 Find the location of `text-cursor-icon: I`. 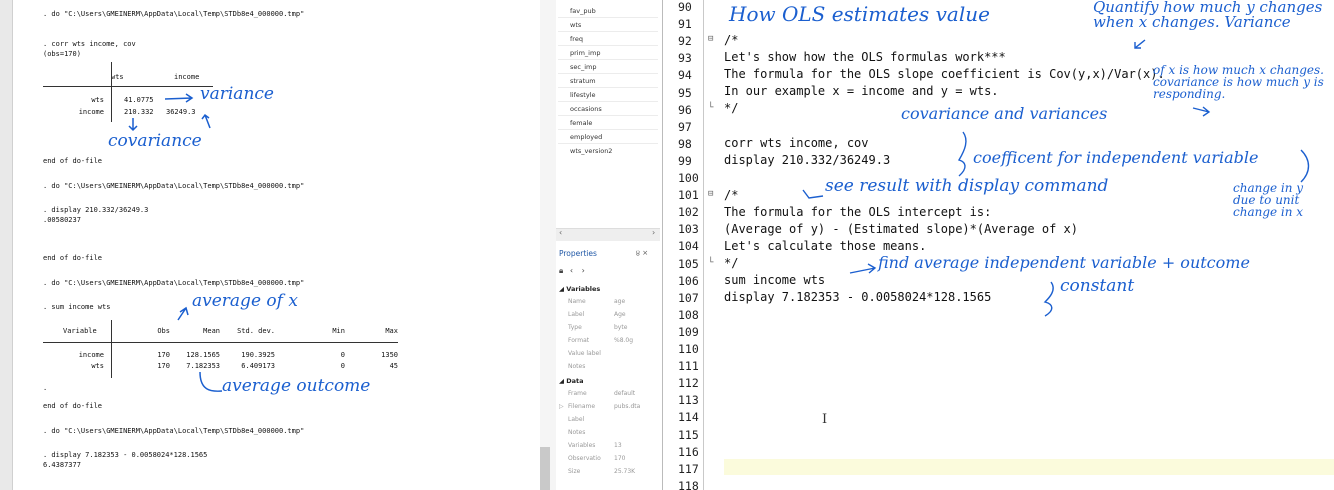

text-cursor-icon: I is located at coordinates (825, 419).